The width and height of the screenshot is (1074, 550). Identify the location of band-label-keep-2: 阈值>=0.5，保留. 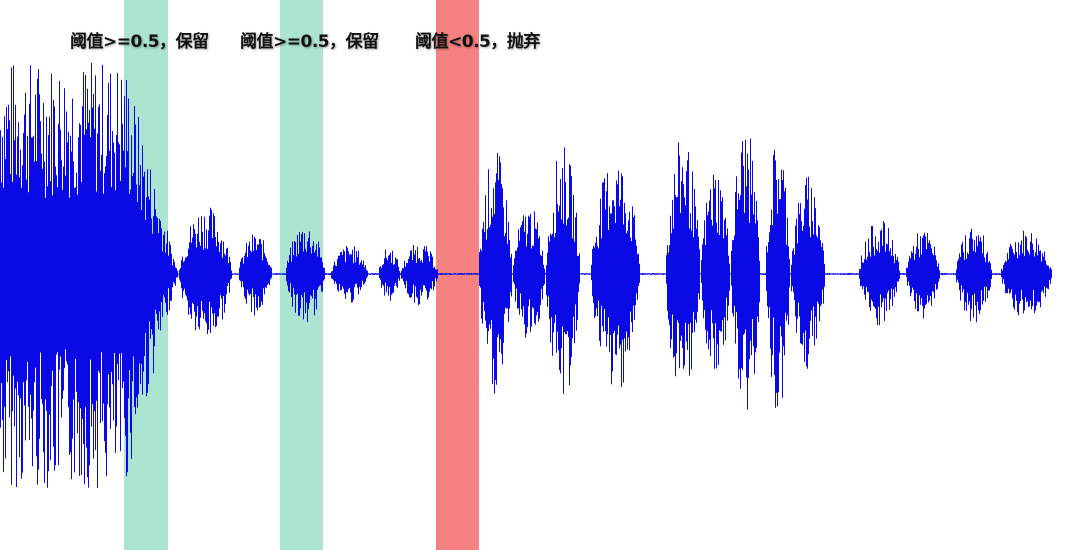
(309, 42).